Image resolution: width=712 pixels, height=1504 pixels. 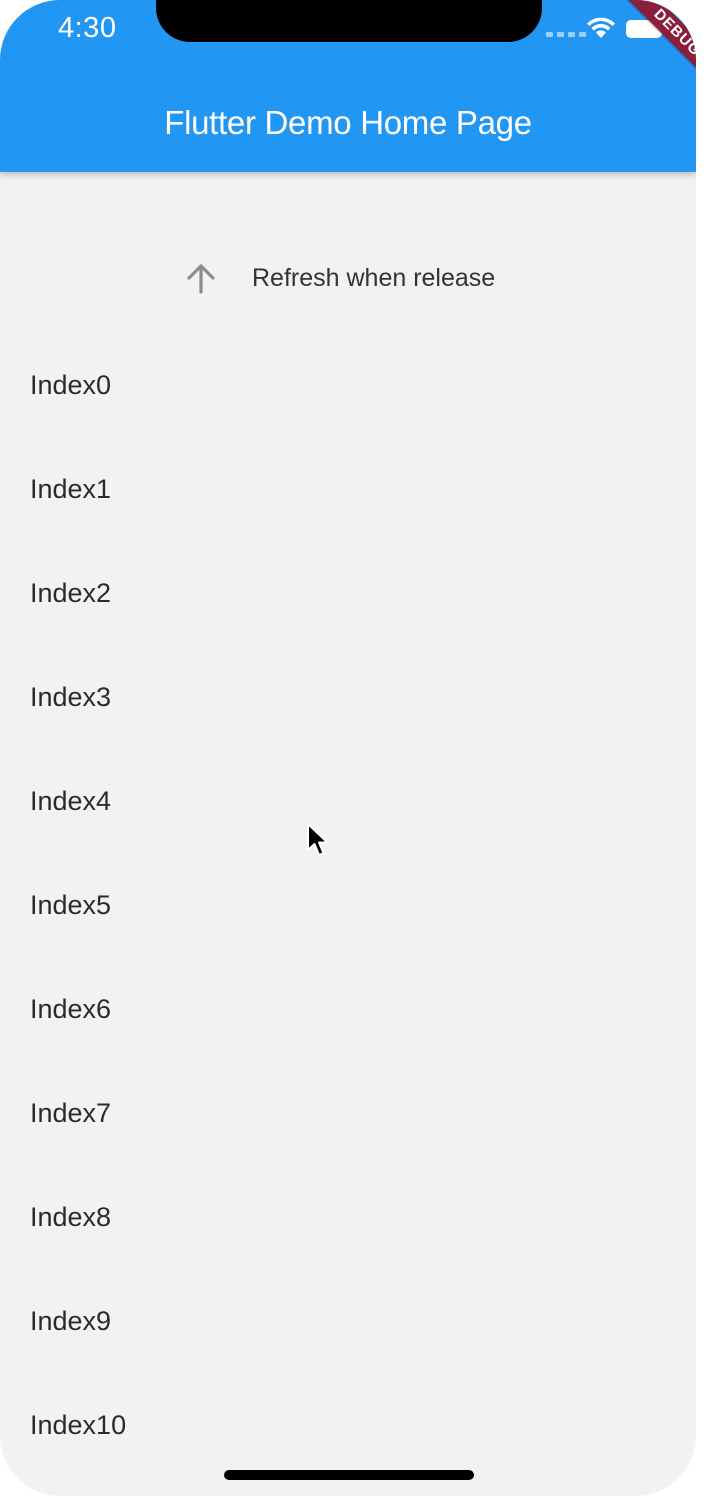 I want to click on list-item: Index7, so click(x=70, y=1113).